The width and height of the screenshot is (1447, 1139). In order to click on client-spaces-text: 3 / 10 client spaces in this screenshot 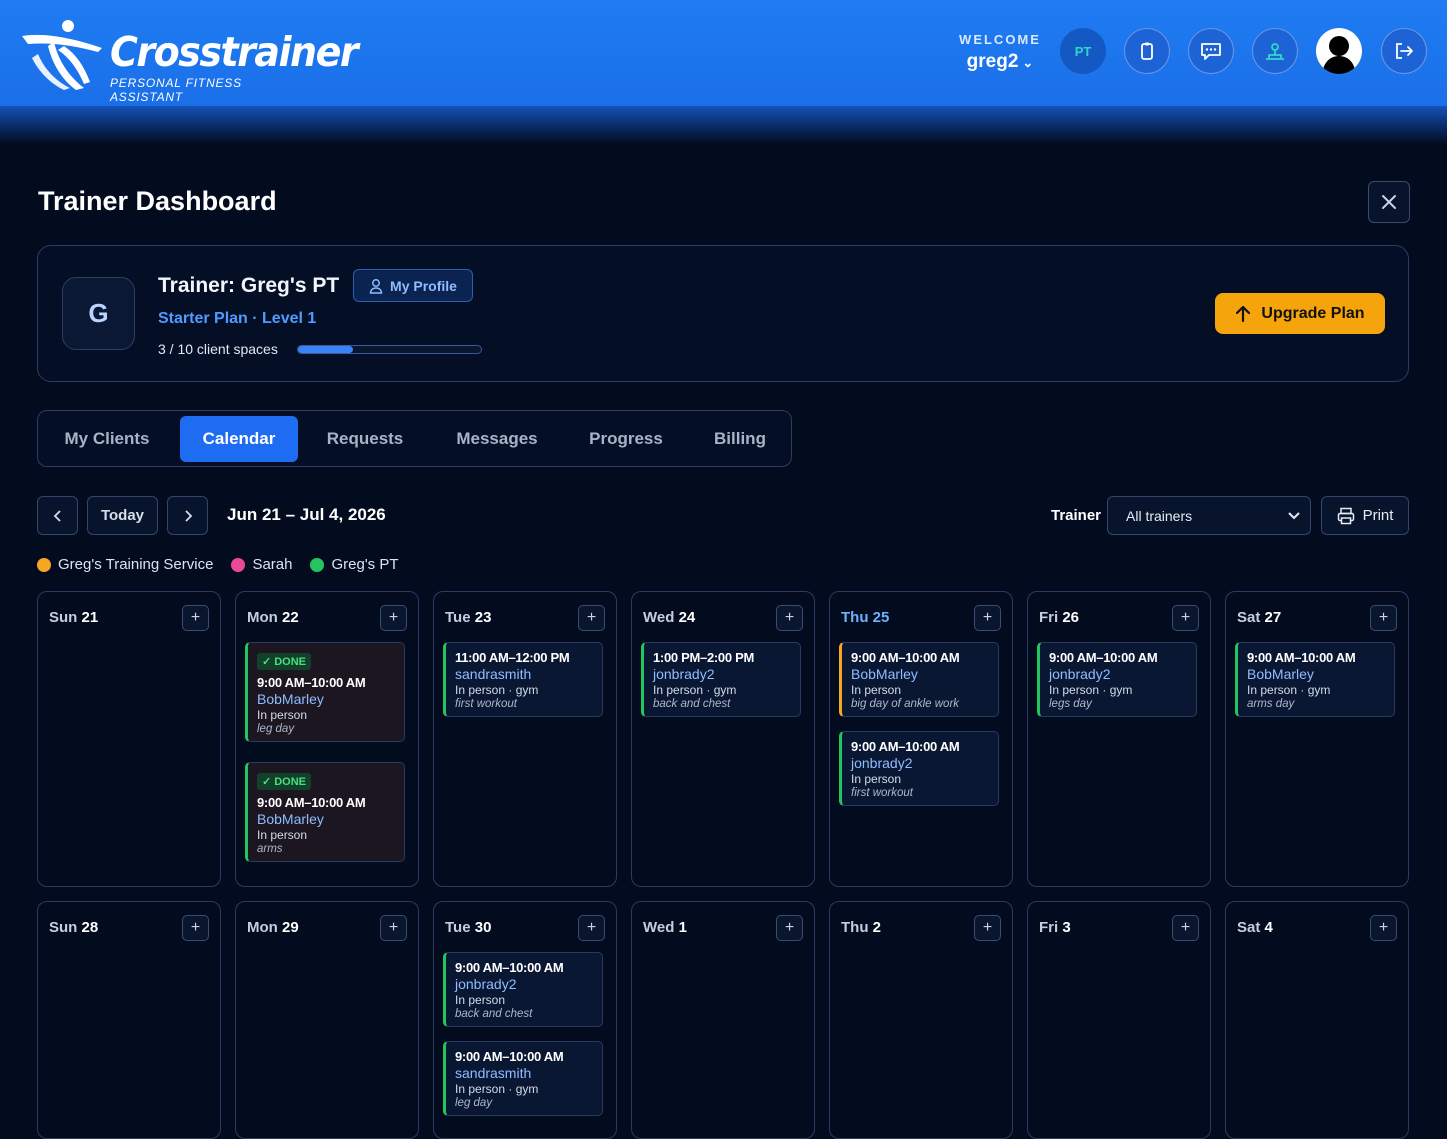, I will do `click(218, 349)`.